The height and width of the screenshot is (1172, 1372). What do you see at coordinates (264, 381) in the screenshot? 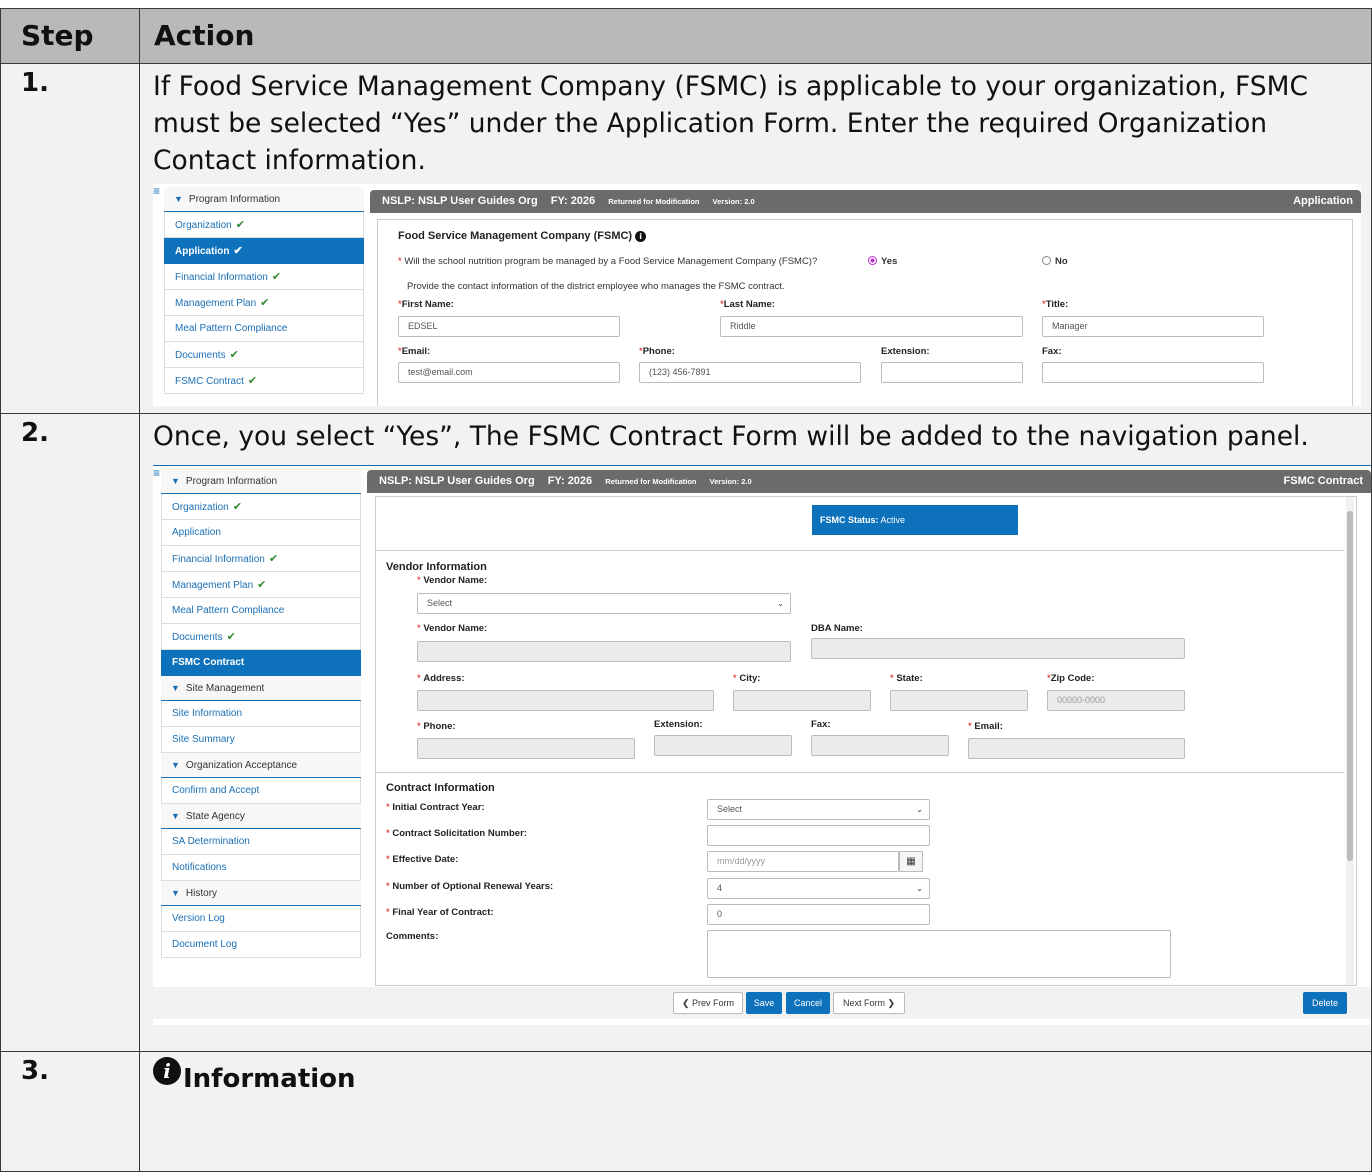
I see `sidebar-item-fsmc-contract: FSMC Contract ✔` at bounding box center [264, 381].